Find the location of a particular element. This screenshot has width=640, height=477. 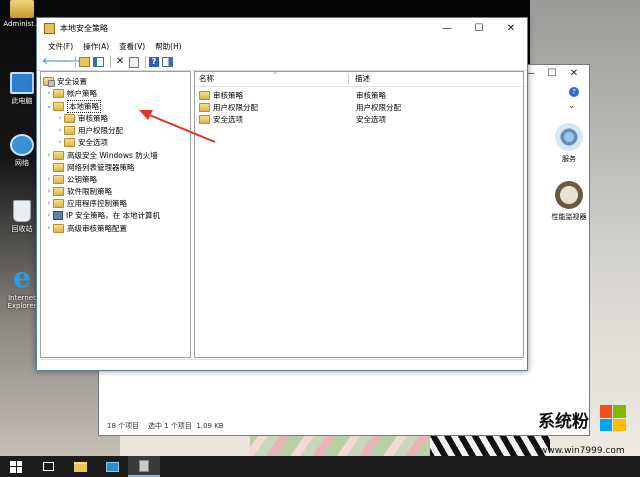

menu-file: 文件(F) is located at coordinates (60, 46).